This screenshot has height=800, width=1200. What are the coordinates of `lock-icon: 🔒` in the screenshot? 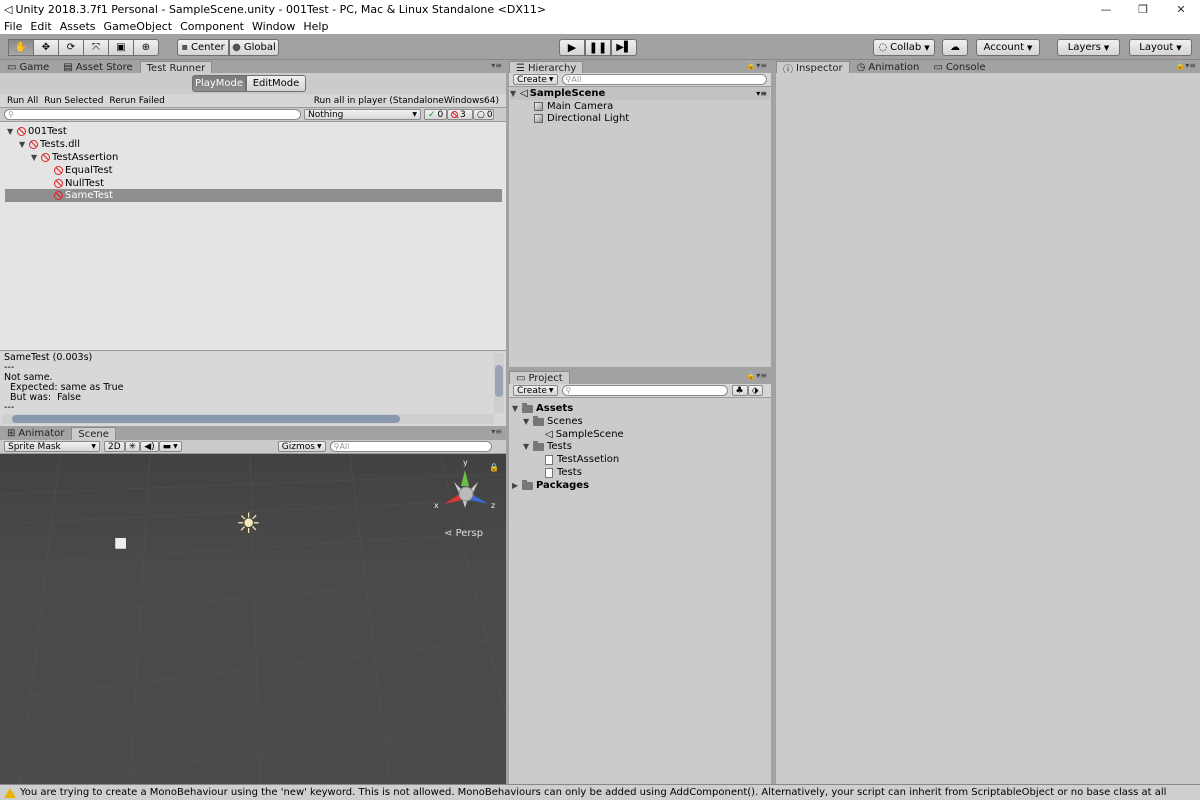 It's located at (494, 467).